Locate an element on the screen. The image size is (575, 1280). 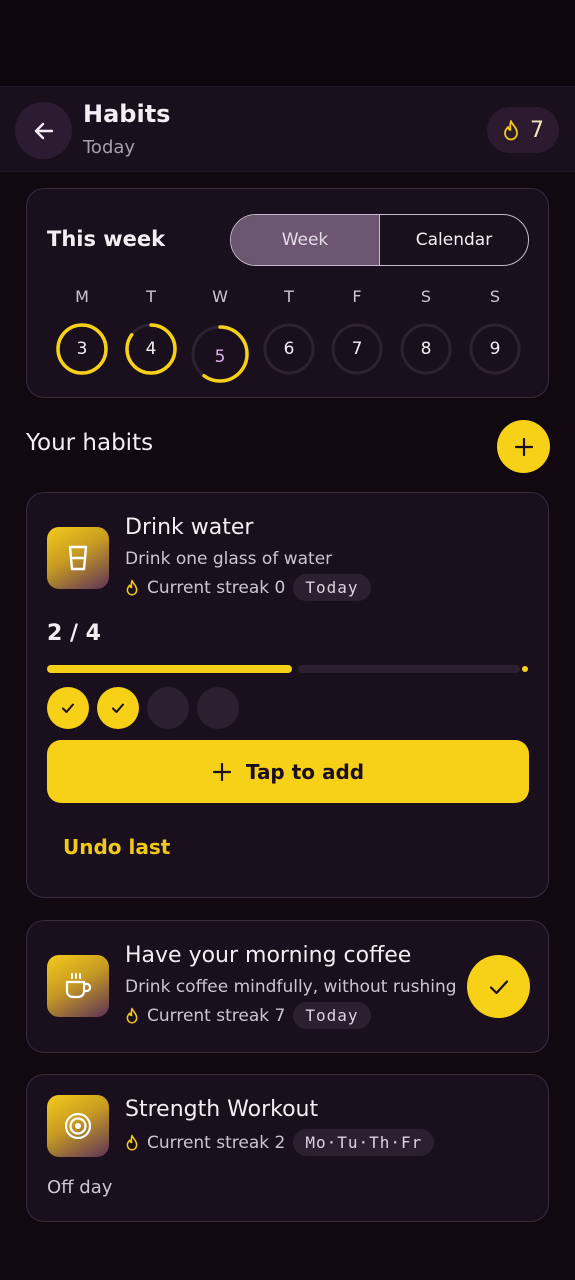
day-4: T6 is located at coordinates (289, 332).